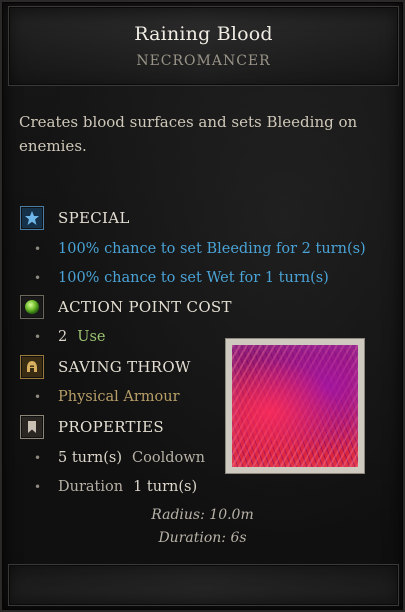 The width and height of the screenshot is (405, 612). Describe the element at coordinates (124, 367) in the screenshot. I see `saving-throw-label: SAVING THROW` at that location.